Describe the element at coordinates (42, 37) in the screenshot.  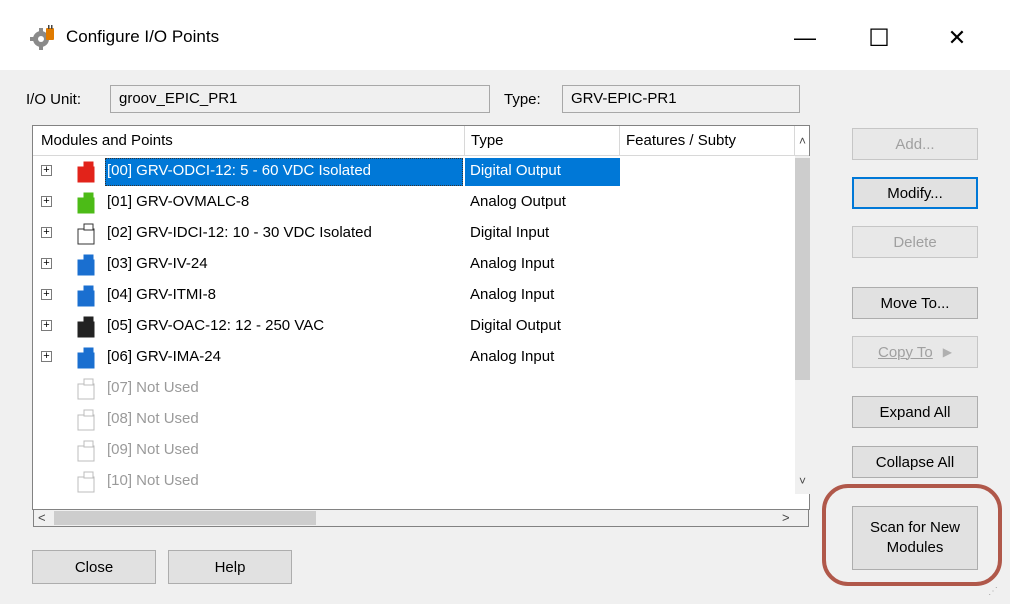
I see `gear-plug-icon` at that location.